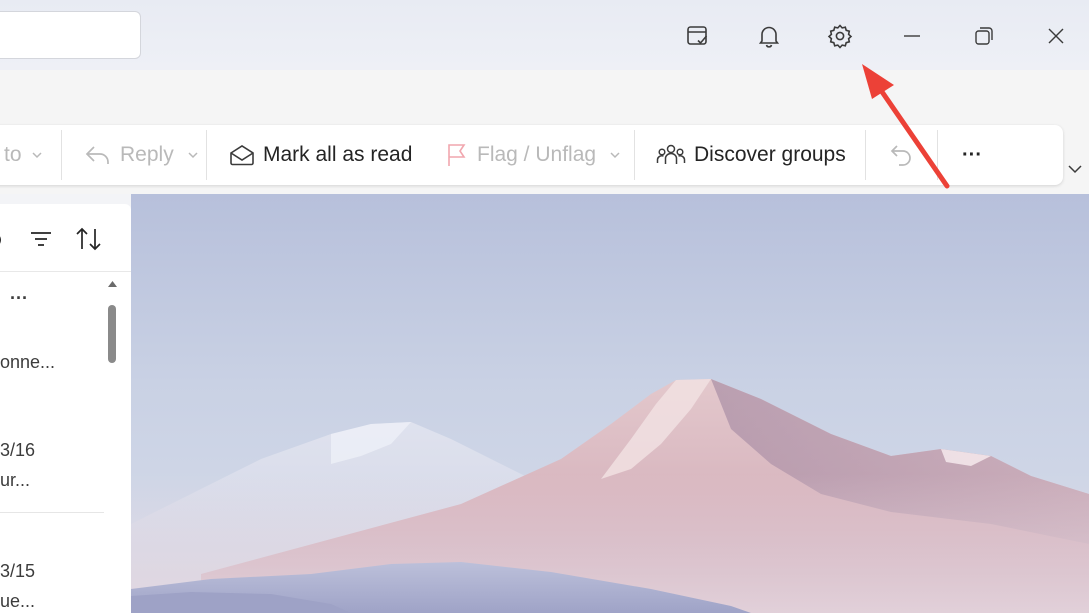 The height and width of the screenshot is (613, 1089). Describe the element at coordinates (2, 240) in the screenshot. I see `select-icon` at that location.